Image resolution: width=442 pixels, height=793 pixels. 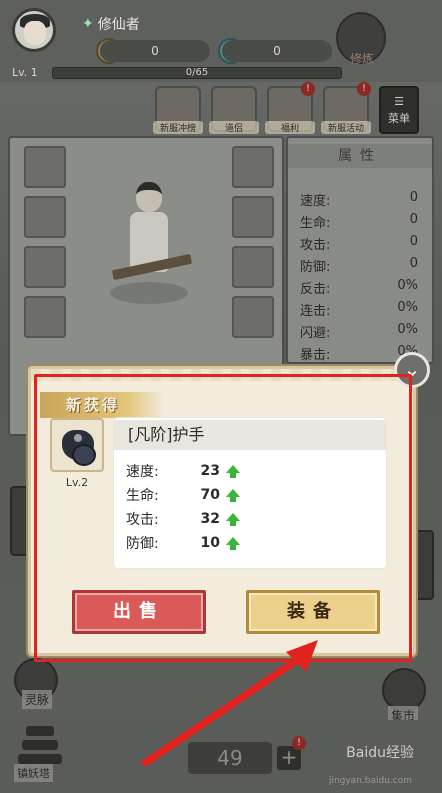 I want to click on exp-bar: 0/65, so click(x=197, y=73).